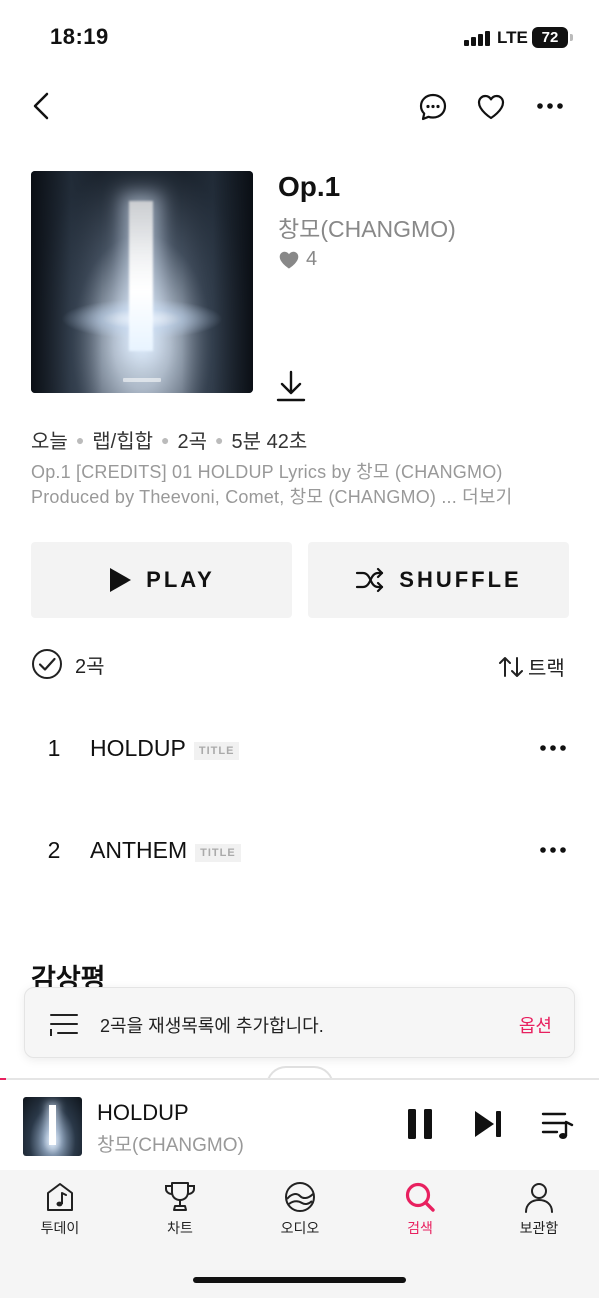 Image resolution: width=599 pixels, height=1298 pixels. I want to click on toast-option-button: 옵션, so click(535, 1025).